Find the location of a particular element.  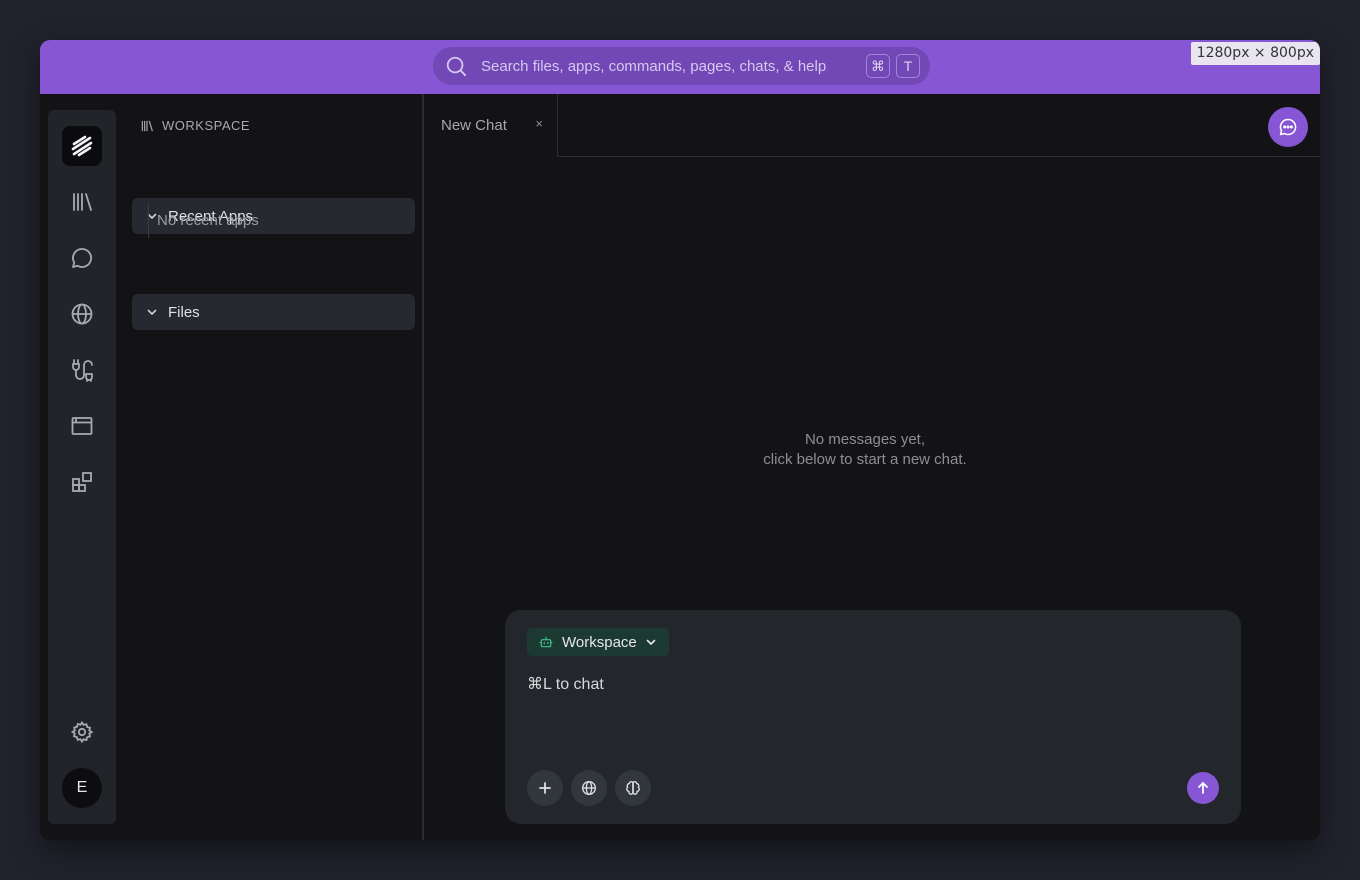

arrow-up-icon is located at coordinates (1203, 788).